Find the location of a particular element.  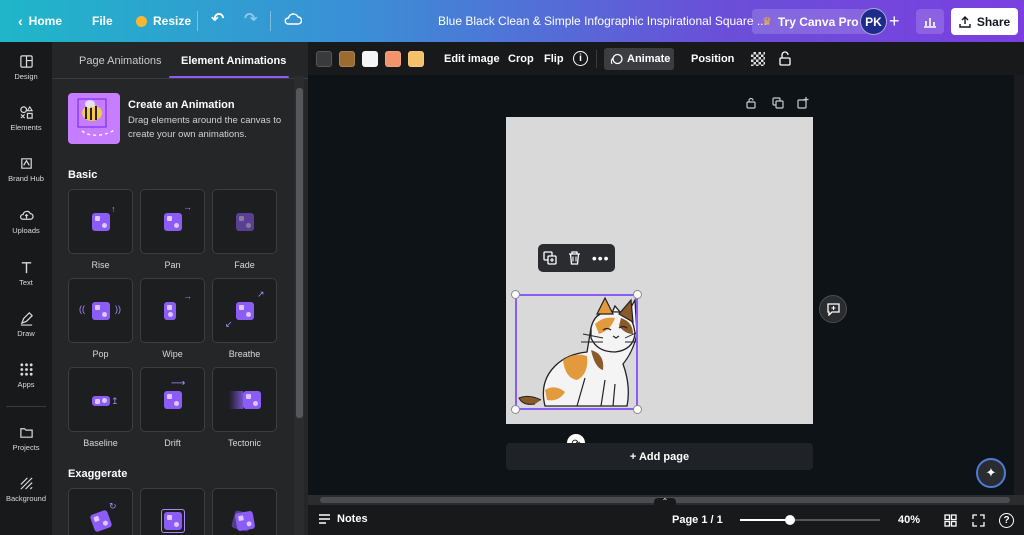

resize-button: Resize is located at coordinates (163, 21).